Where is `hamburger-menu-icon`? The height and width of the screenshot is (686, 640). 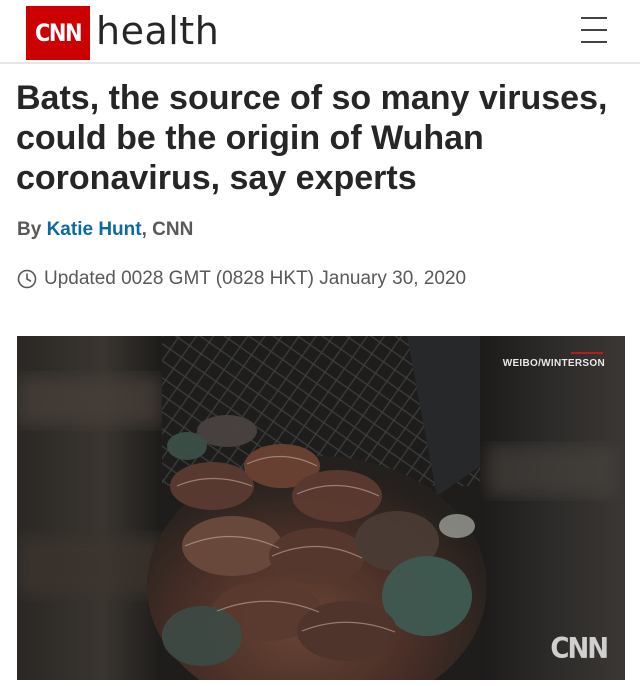
hamburger-menu-icon is located at coordinates (594, 30).